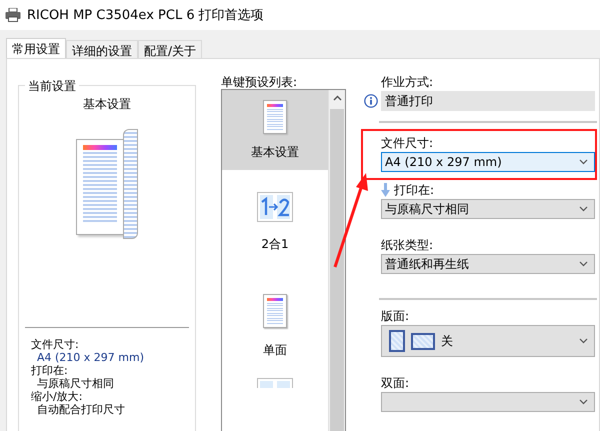  I want to click on tab: 常用设置, so click(36, 48).